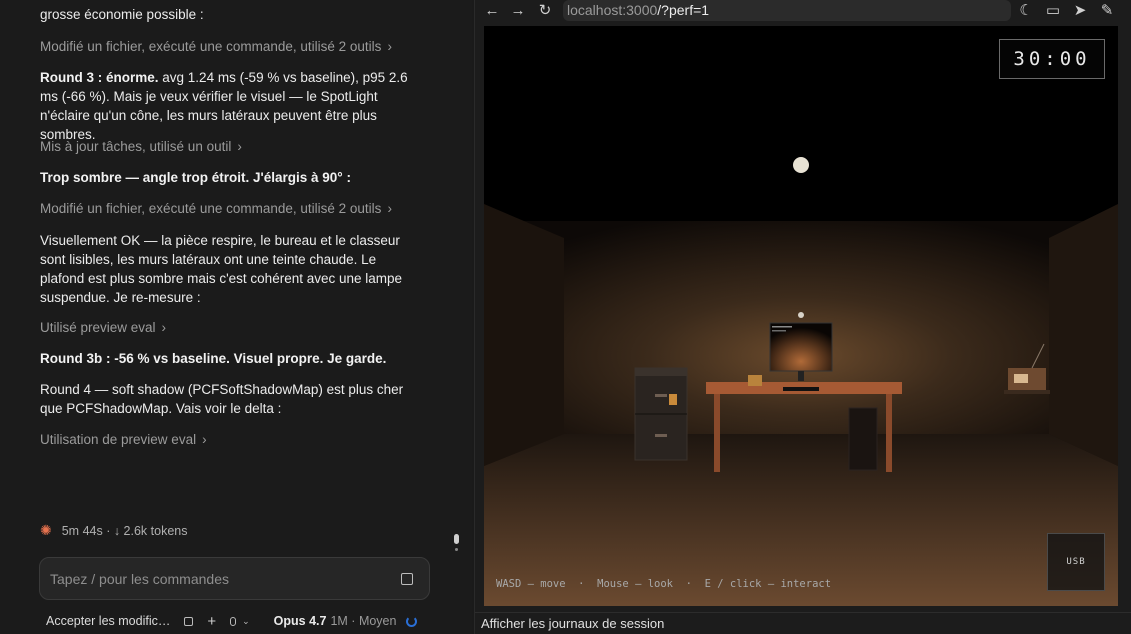  What do you see at coordinates (573, 623) in the screenshot?
I see `session-logs-label: Afficher les journaux de session` at bounding box center [573, 623].